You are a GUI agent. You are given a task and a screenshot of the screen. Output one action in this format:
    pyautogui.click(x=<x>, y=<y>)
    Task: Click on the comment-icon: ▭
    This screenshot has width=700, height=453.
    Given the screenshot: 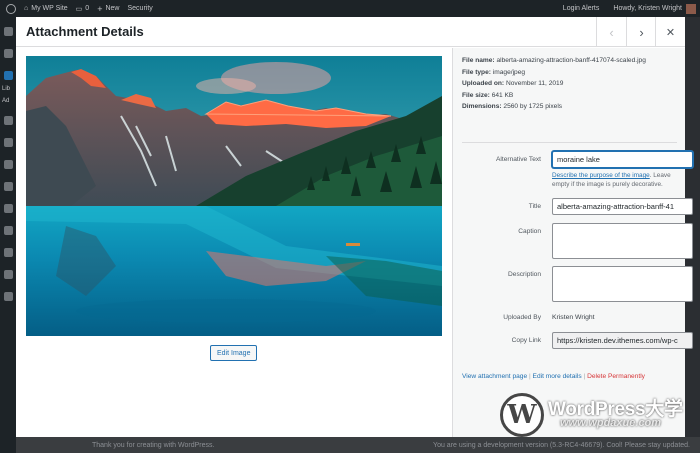 What is the action you would take?
    pyautogui.click(x=79, y=9)
    